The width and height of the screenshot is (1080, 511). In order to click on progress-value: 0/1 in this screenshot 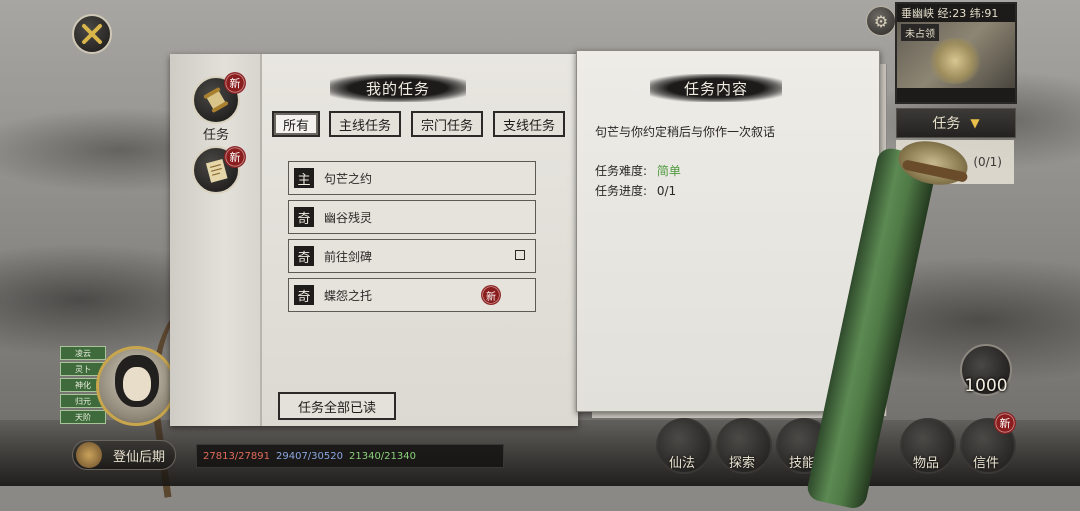, I will do `click(666, 191)`.